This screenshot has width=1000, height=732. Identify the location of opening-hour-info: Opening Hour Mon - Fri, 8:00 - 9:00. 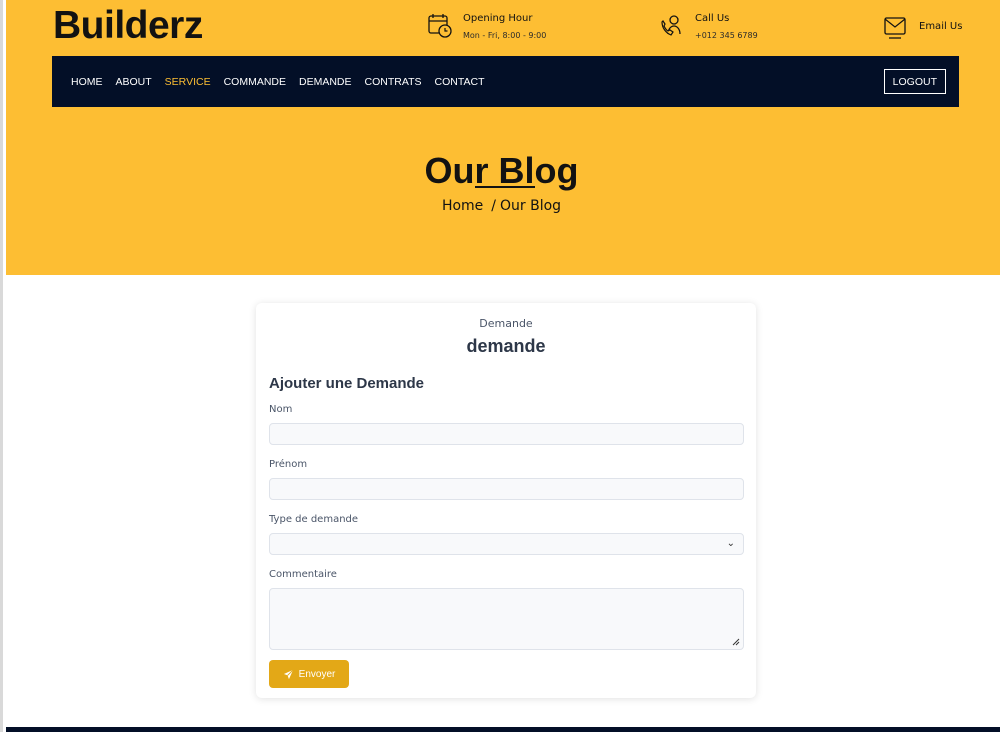
(486, 29).